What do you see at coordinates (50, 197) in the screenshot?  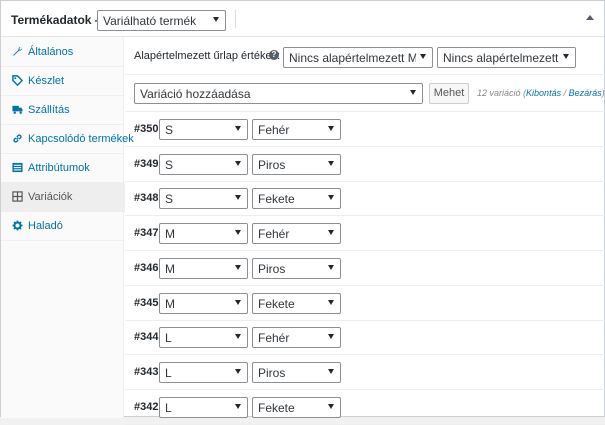 I see `tab-label: Variációk` at bounding box center [50, 197].